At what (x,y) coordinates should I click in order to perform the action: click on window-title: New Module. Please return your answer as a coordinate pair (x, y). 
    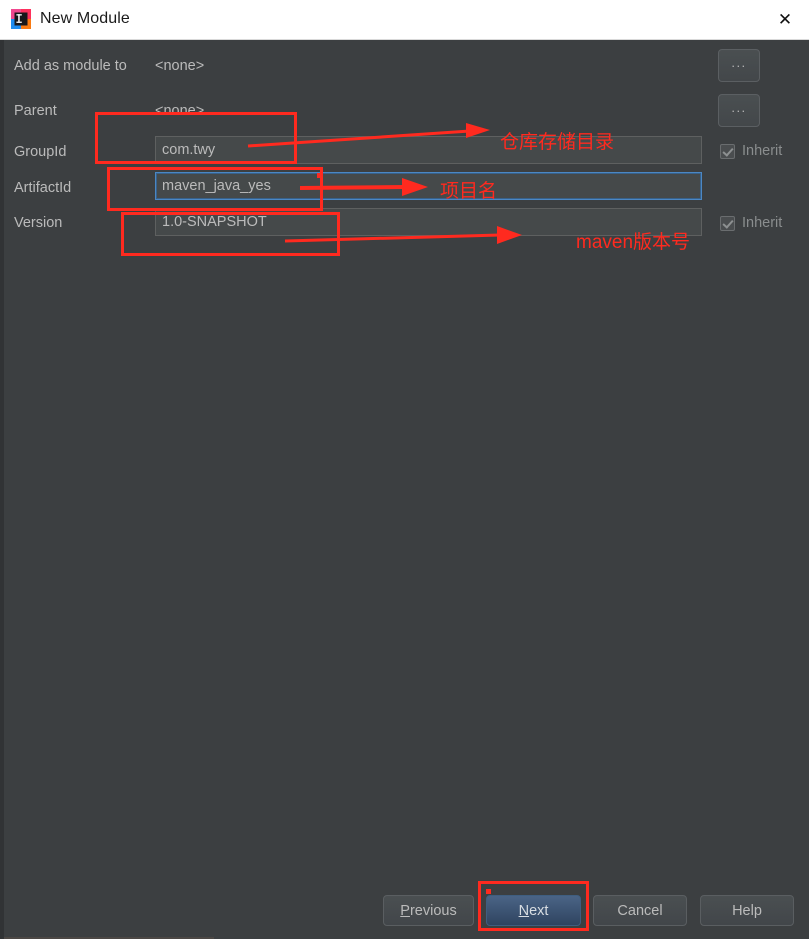
    Looking at the image, I should click on (85, 18).